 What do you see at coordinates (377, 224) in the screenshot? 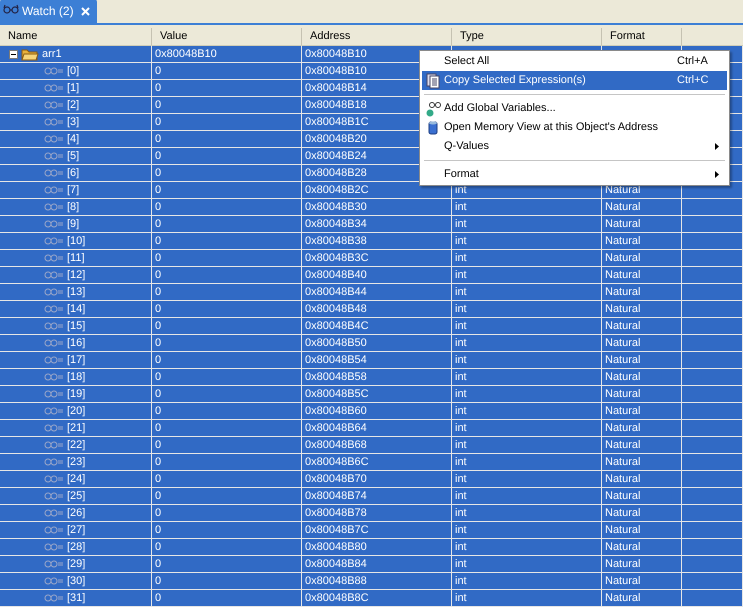
I see `table-cell: 0x80048B34` at bounding box center [377, 224].